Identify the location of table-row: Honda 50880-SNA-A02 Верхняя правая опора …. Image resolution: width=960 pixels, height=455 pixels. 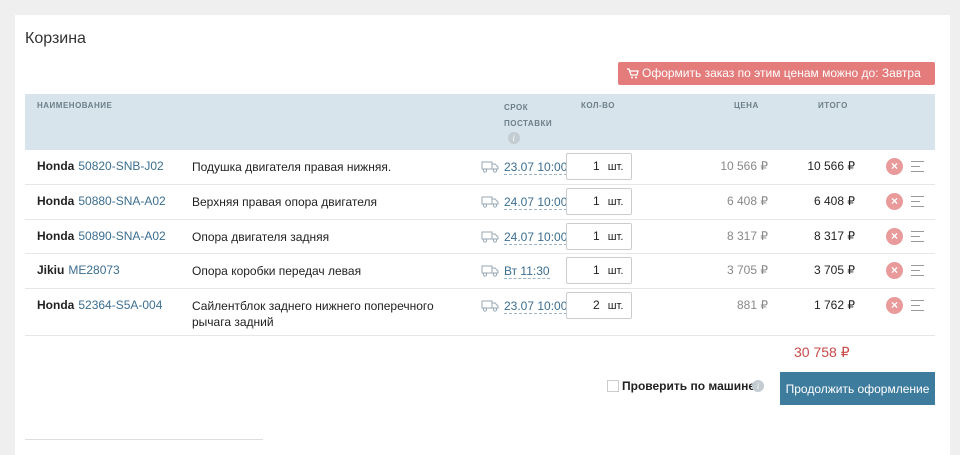
(480, 202).